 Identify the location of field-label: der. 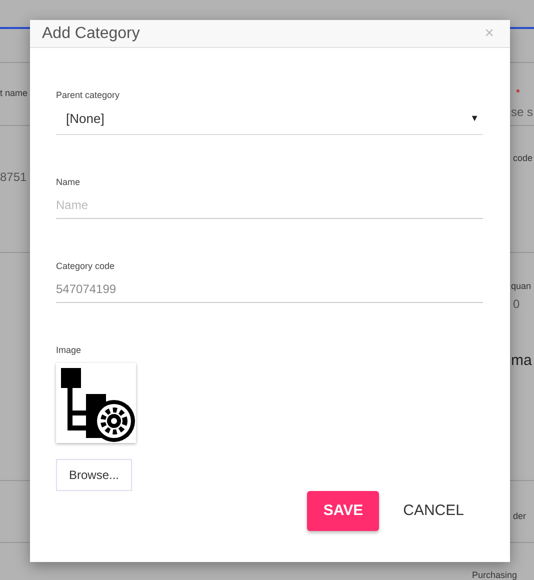
(519, 517).